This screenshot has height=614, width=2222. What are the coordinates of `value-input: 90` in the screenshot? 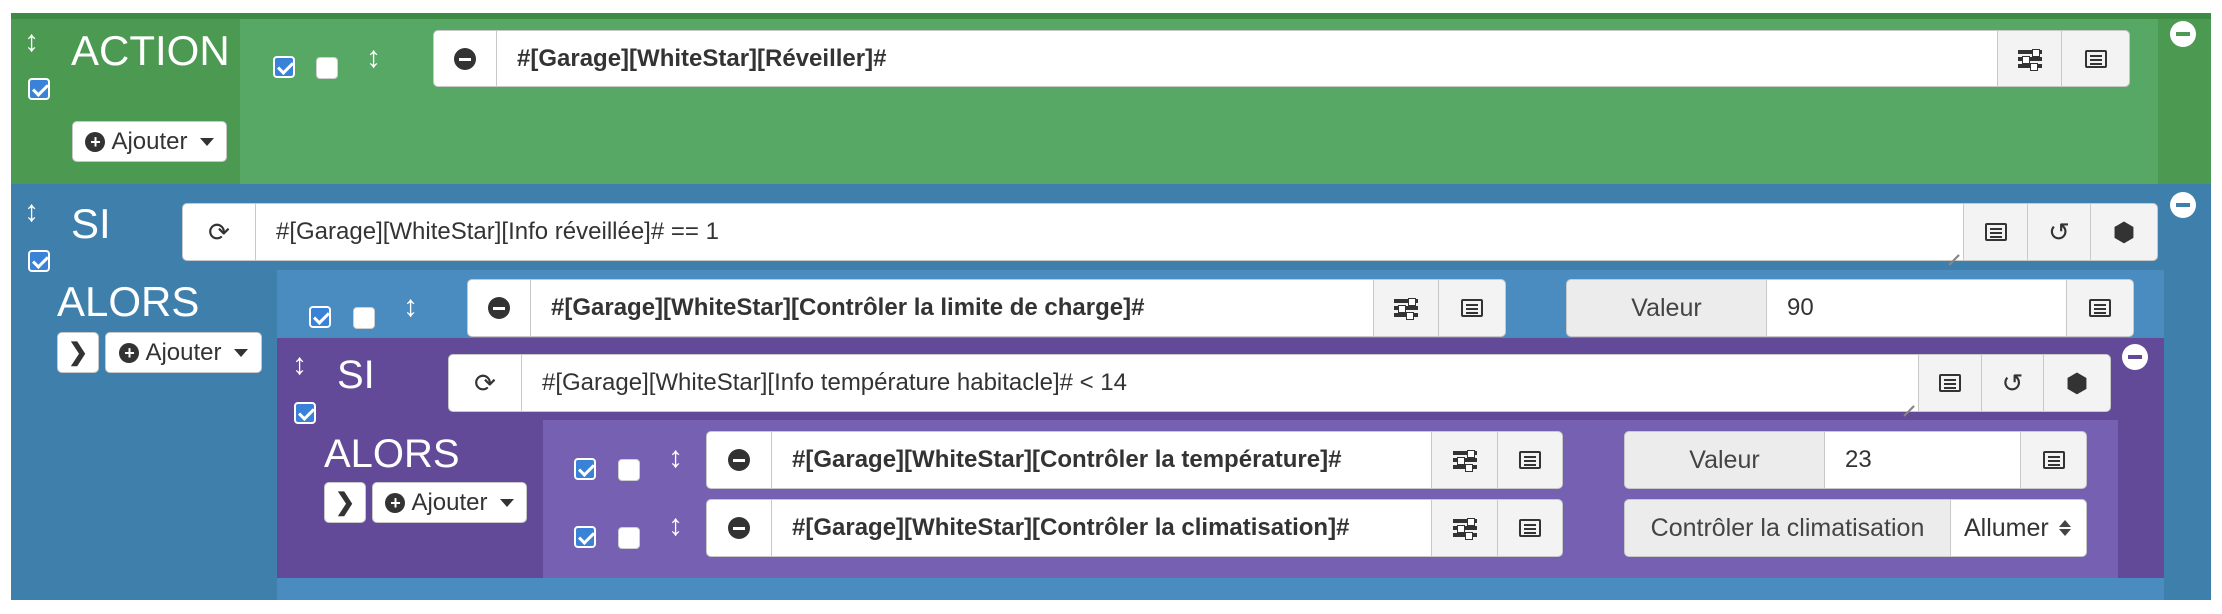 It's located at (1916, 308).